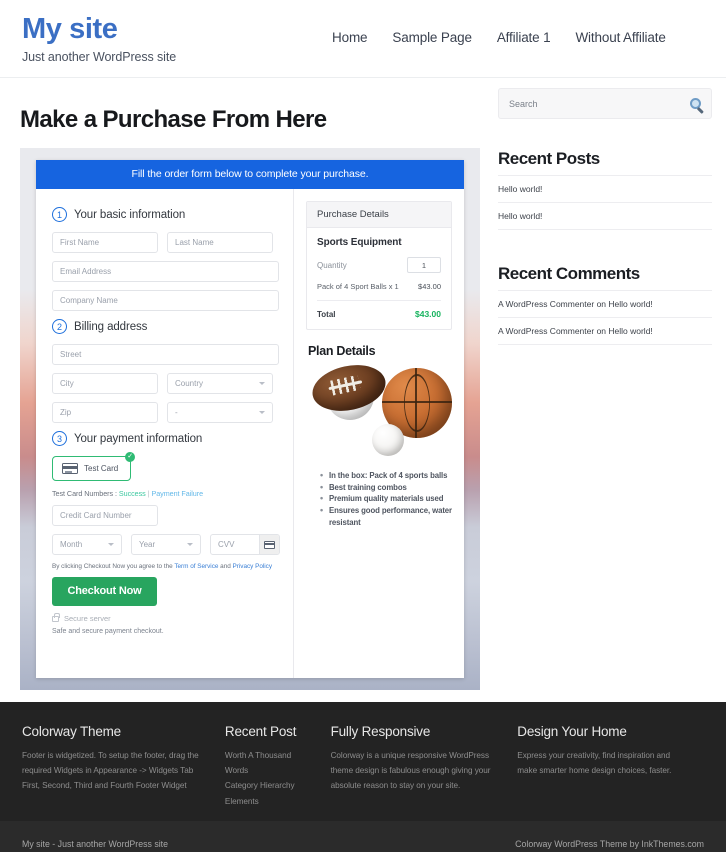 The image size is (726, 852). I want to click on email-input: Email Address, so click(165, 271).